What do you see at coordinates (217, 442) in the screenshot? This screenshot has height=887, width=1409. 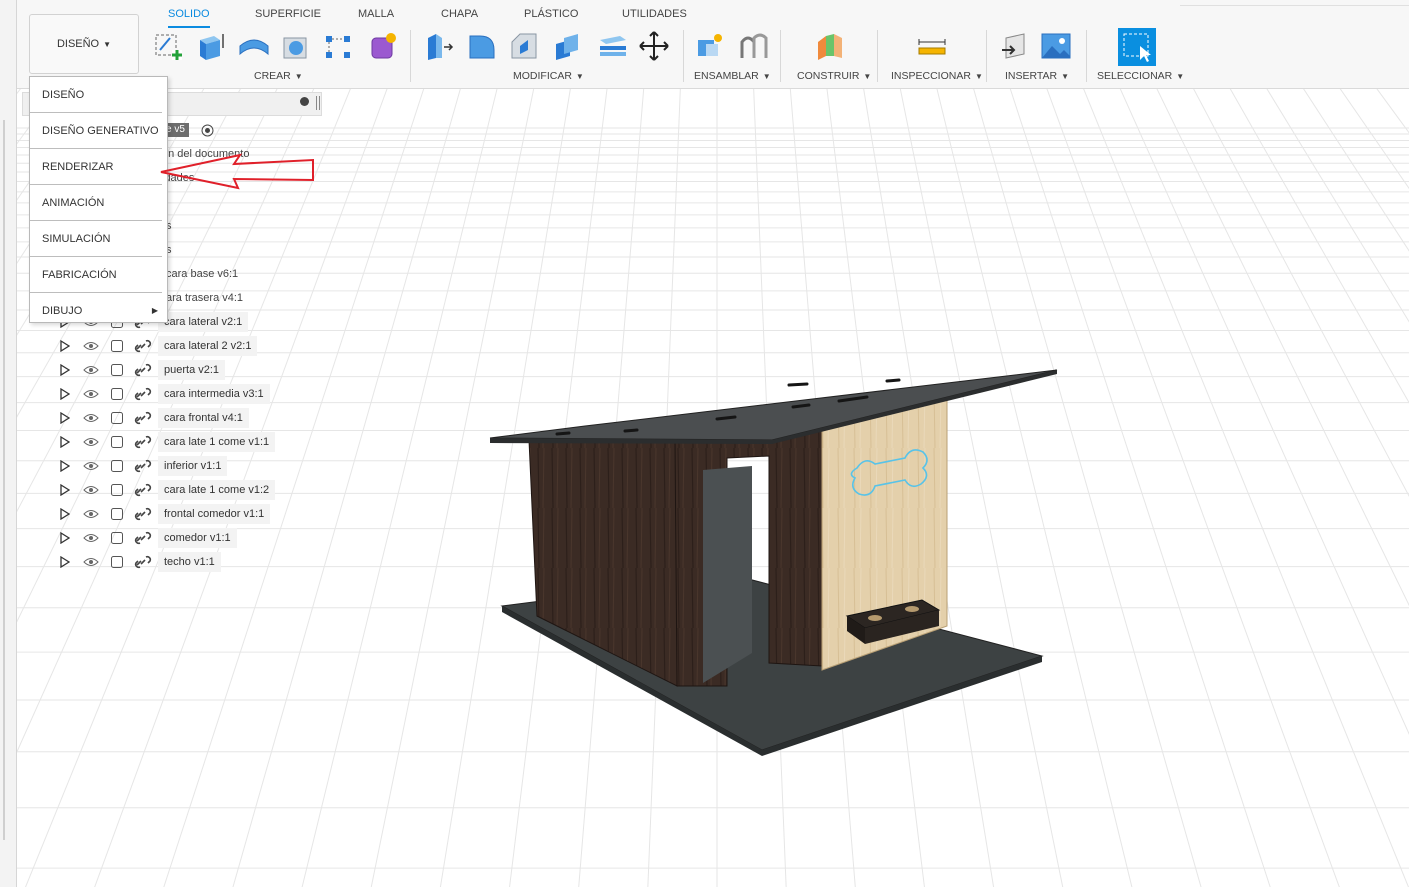 I see `component-label: cara late 1 come v1:1` at bounding box center [217, 442].